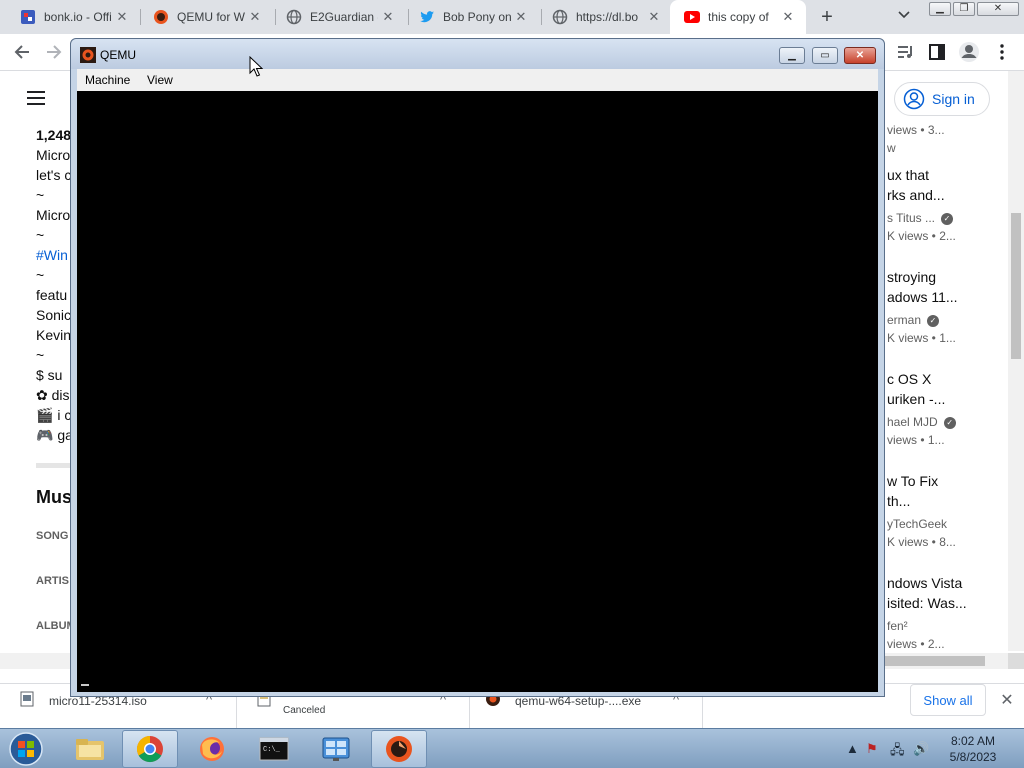  What do you see at coordinates (54, 175) in the screenshot?
I see `description-line: let's c` at bounding box center [54, 175].